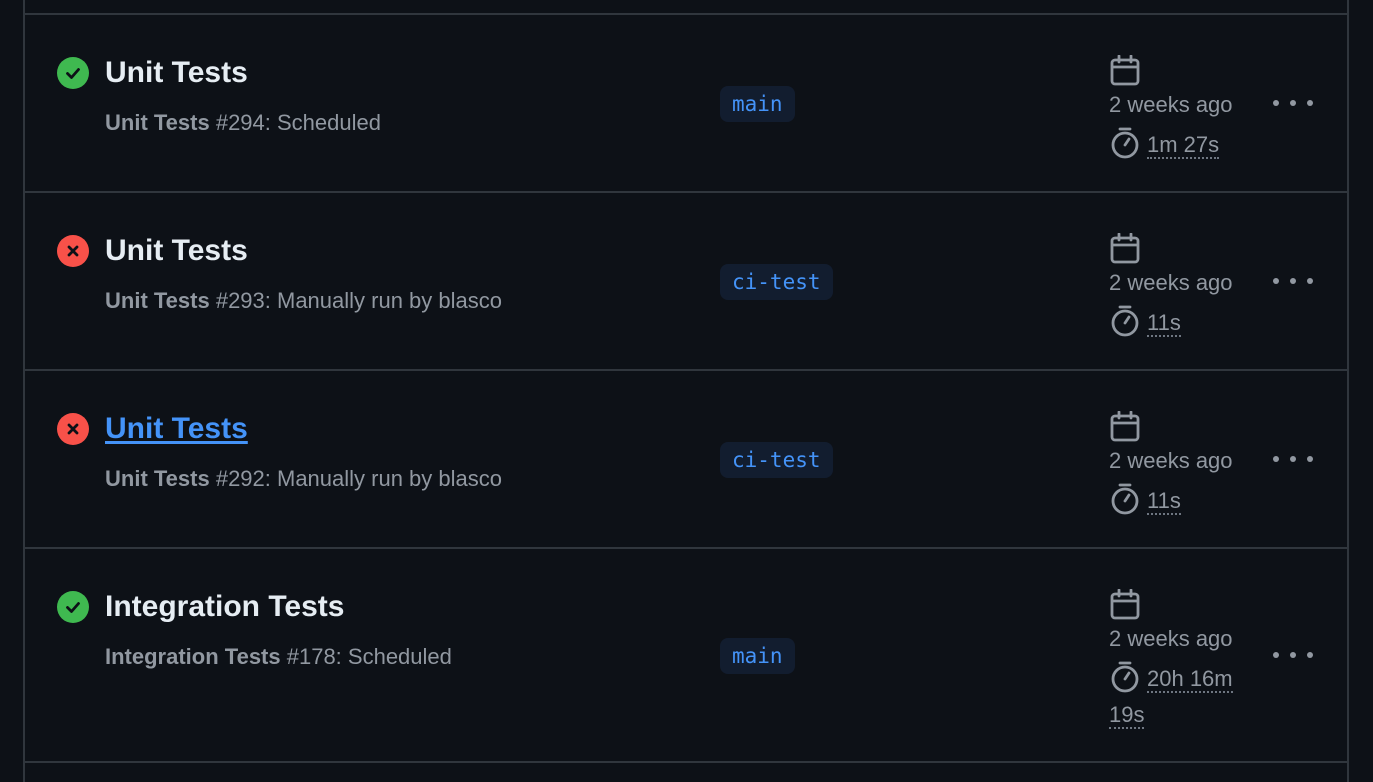 The width and height of the screenshot is (1373, 782). I want to click on run-subtitle: Integration Tests #178: Scheduled, so click(278, 657).